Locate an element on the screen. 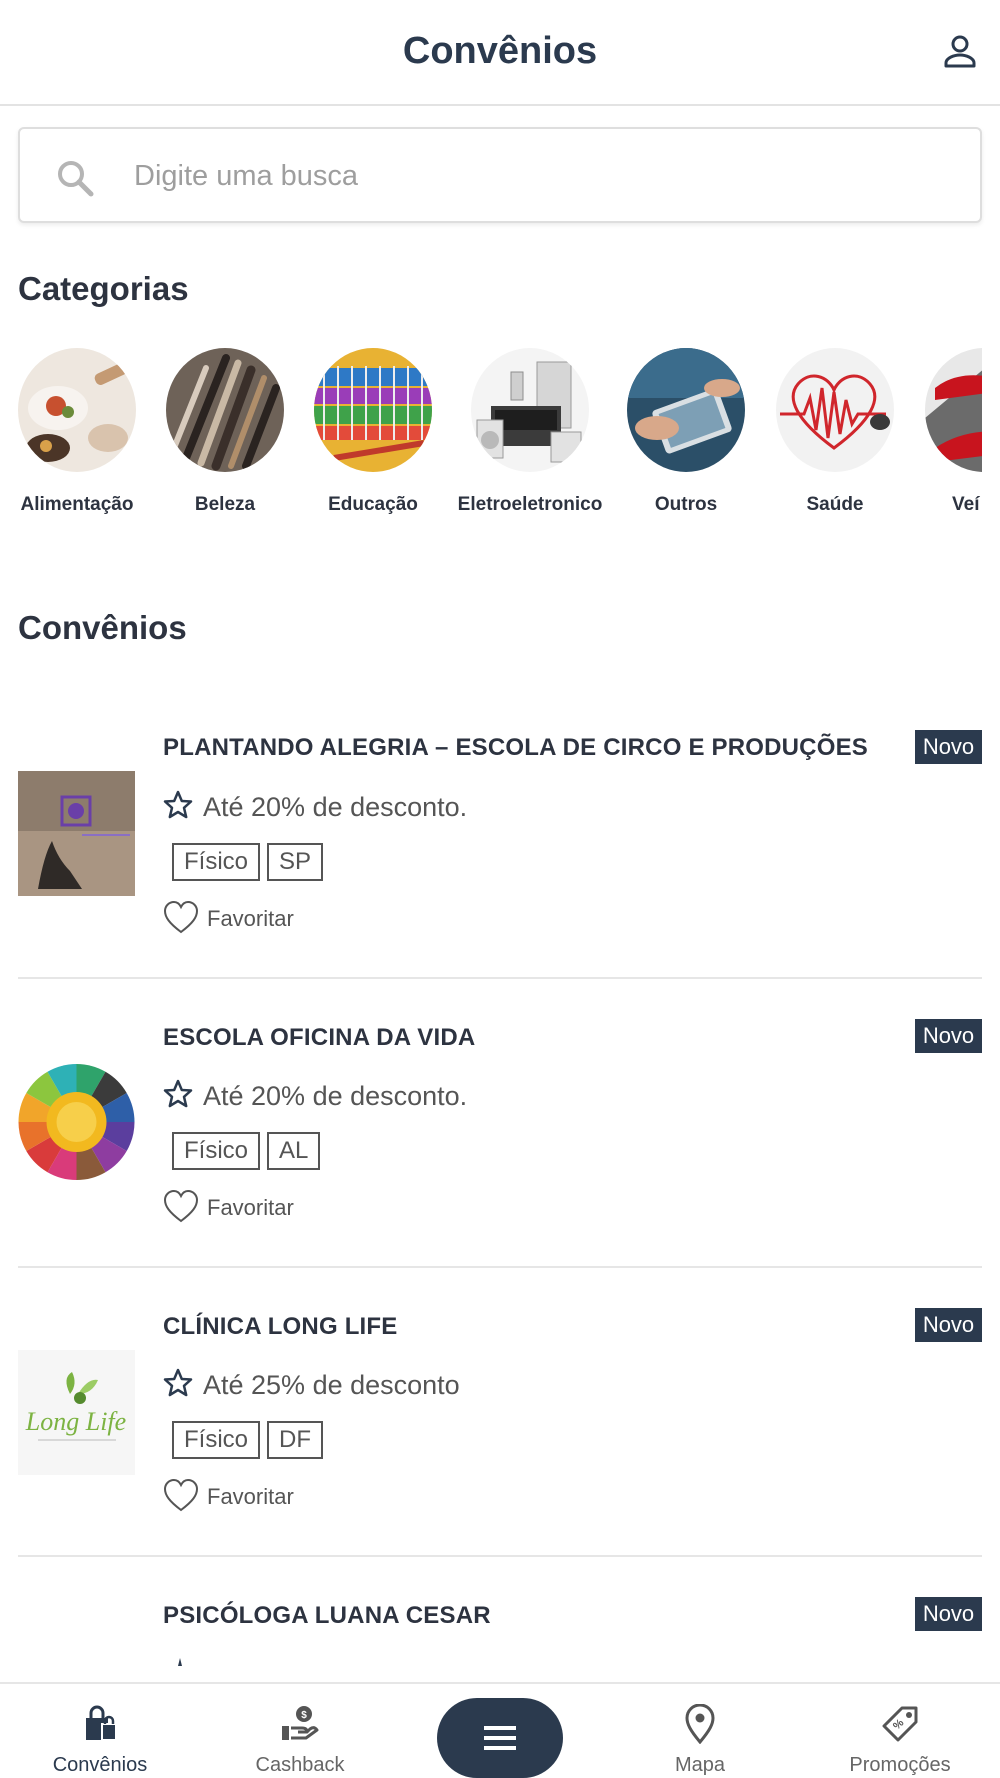 The width and height of the screenshot is (1000, 1778). category-alimentacao: Alimentação is located at coordinates (77, 432).